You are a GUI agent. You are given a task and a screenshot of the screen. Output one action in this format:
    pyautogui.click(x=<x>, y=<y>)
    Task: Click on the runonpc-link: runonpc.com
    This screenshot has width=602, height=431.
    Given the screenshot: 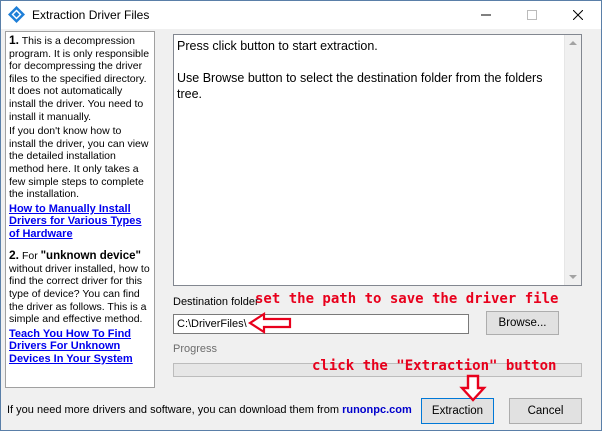 What is the action you would take?
    pyautogui.click(x=377, y=410)
    